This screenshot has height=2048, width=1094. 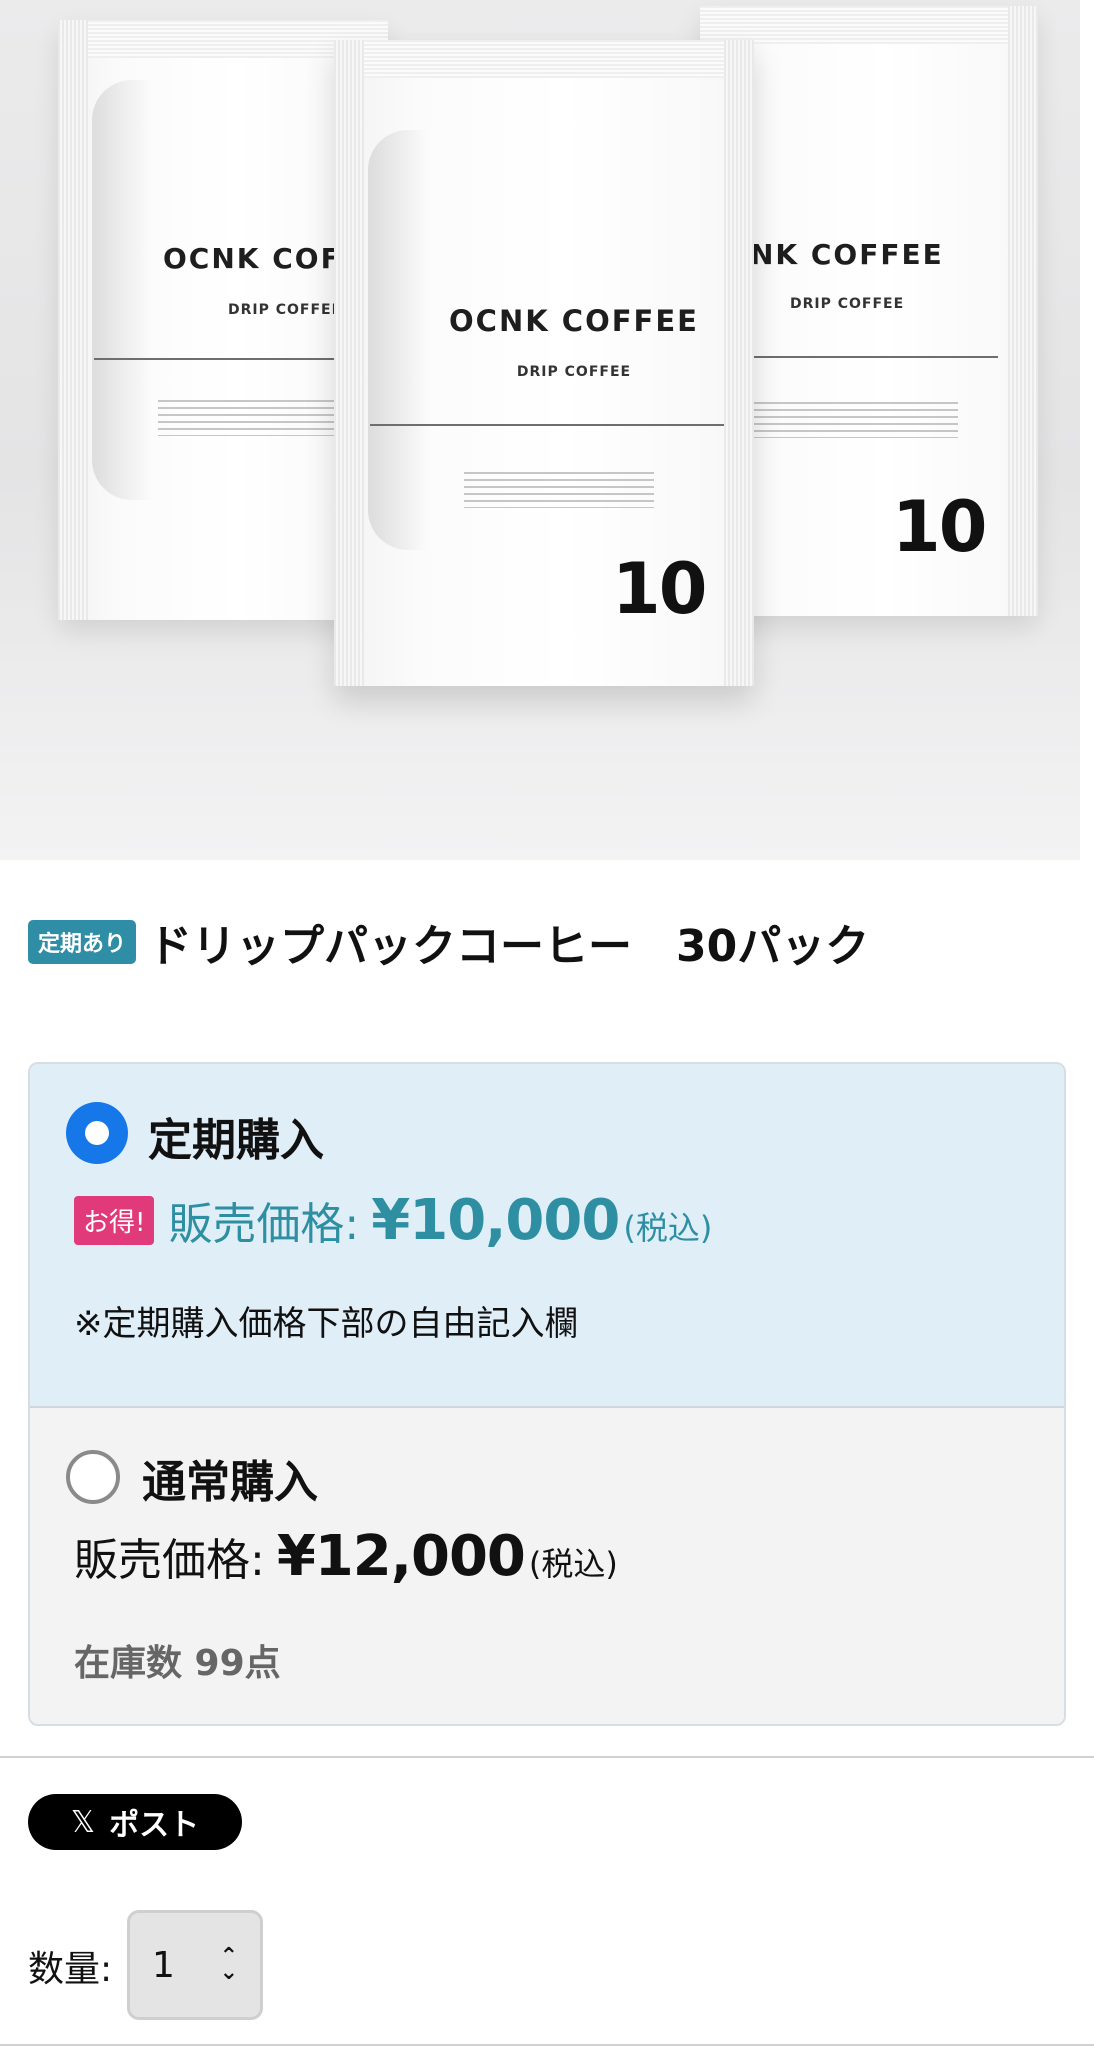 What do you see at coordinates (230, 1482) in the screenshot?
I see `regular-label: 通常購入` at bounding box center [230, 1482].